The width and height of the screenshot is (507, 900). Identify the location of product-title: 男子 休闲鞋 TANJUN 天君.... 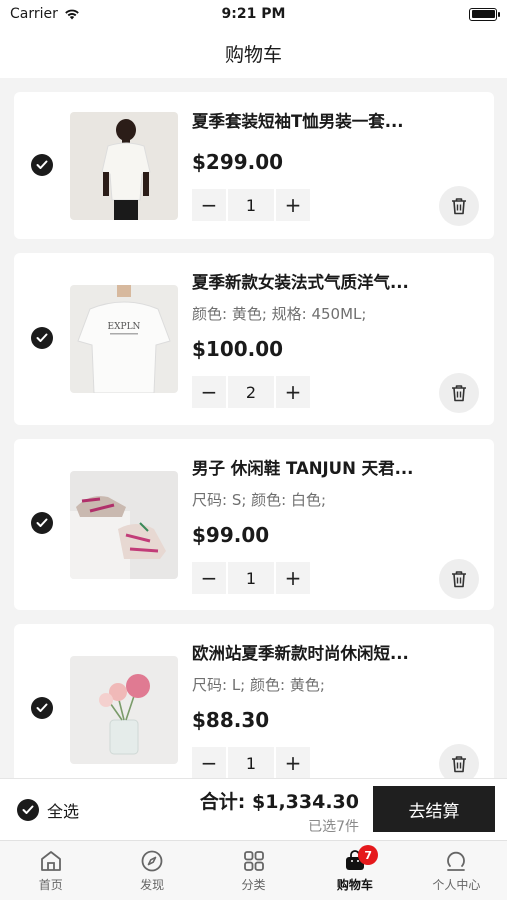
(322, 467).